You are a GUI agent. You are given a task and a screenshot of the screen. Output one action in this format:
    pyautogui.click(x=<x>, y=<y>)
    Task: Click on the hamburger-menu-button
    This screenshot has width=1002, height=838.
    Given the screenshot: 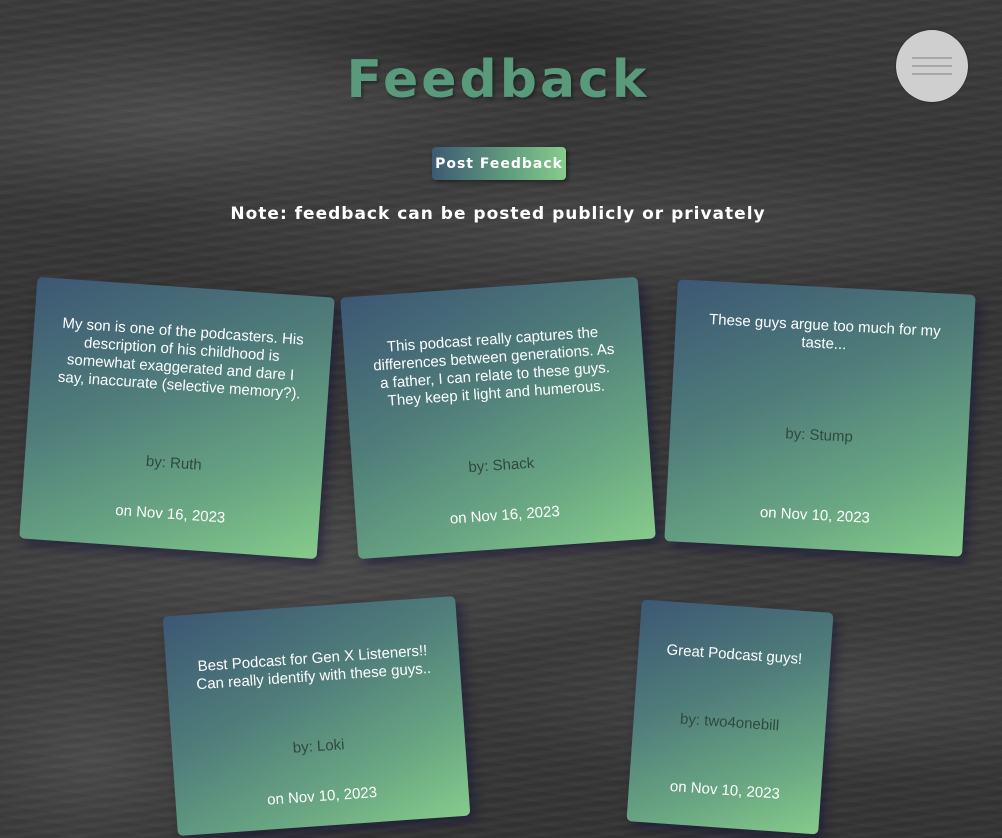 What is the action you would take?
    pyautogui.click(x=932, y=66)
    